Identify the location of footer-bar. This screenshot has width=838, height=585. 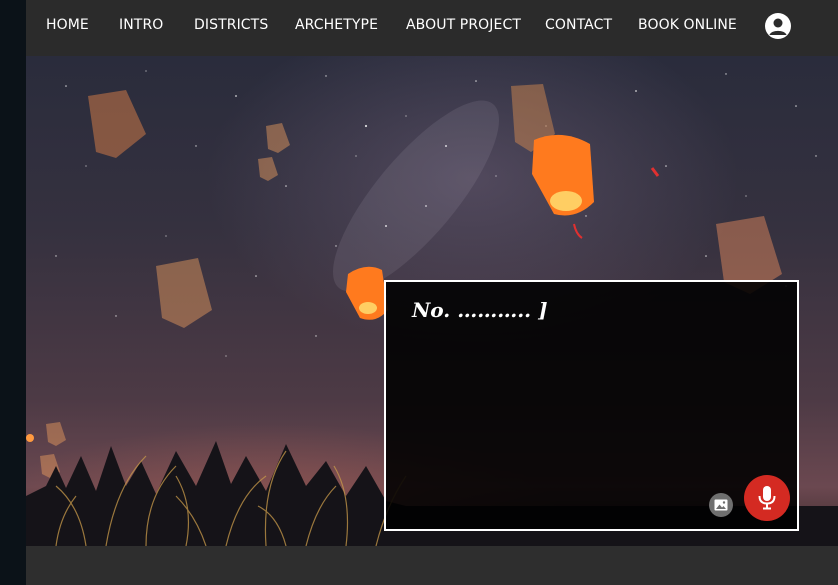
(432, 565).